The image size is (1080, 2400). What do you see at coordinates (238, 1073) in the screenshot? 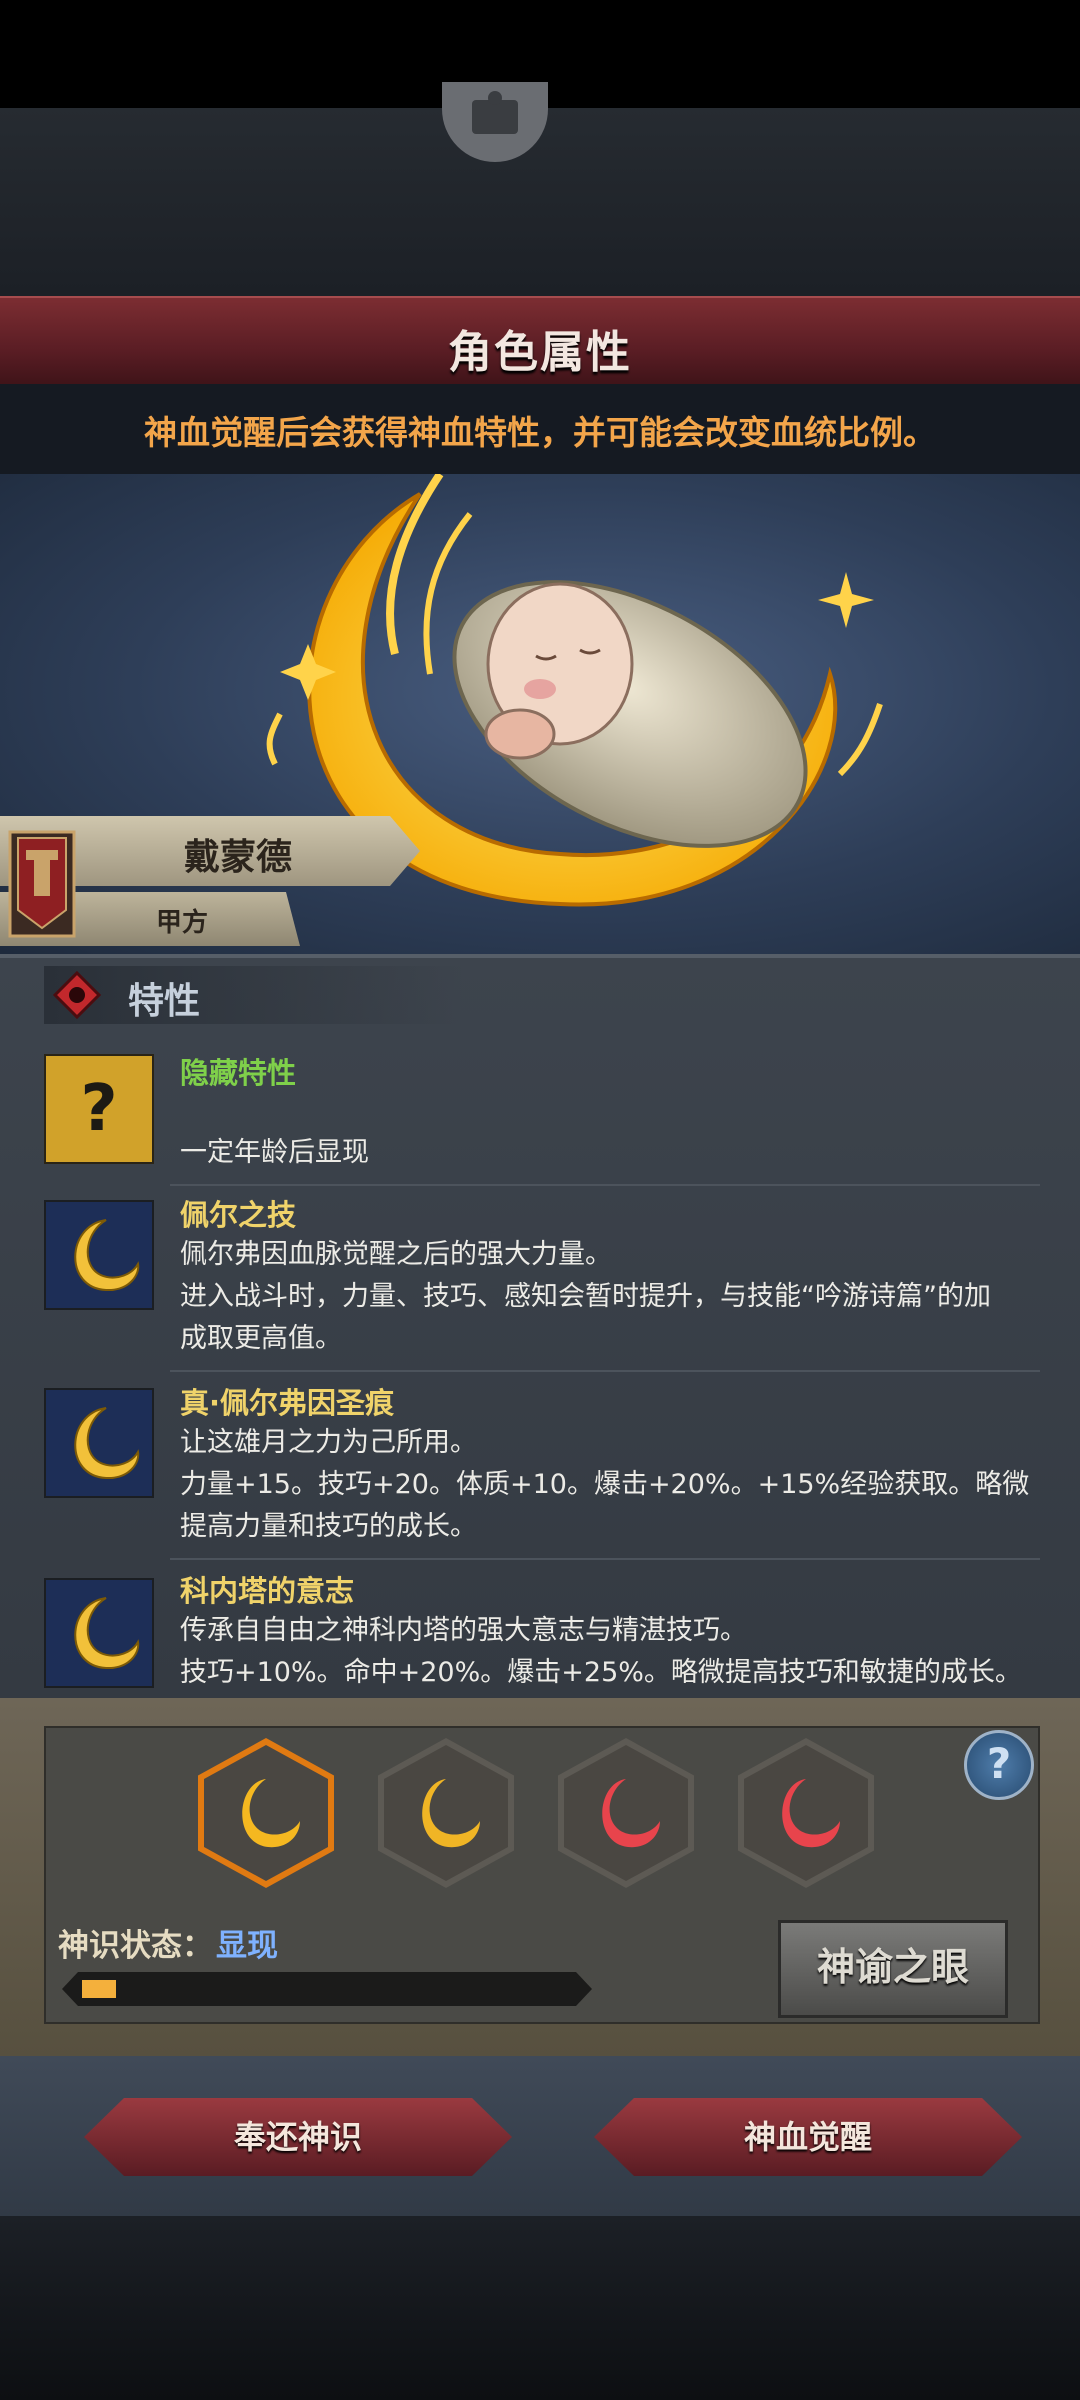
I see `trait-name: 隐藏特性` at bounding box center [238, 1073].